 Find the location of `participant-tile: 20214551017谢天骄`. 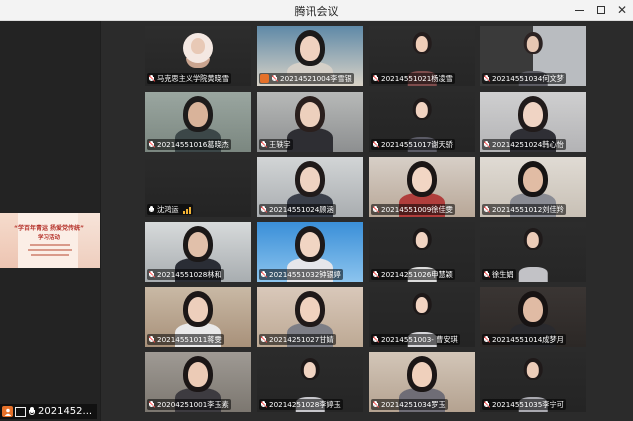

participant-tile: 20214551017谢天骄 is located at coordinates (422, 122).